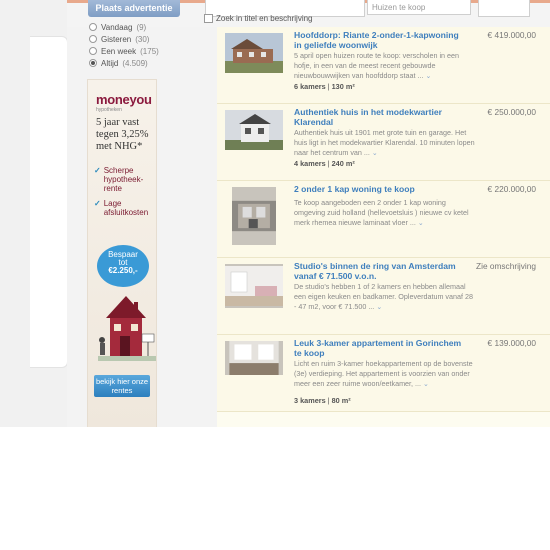 The width and height of the screenshot is (550, 550). Describe the element at coordinates (134, 8) in the screenshot. I see `place-ad-button: Plaats advertentie` at that location.